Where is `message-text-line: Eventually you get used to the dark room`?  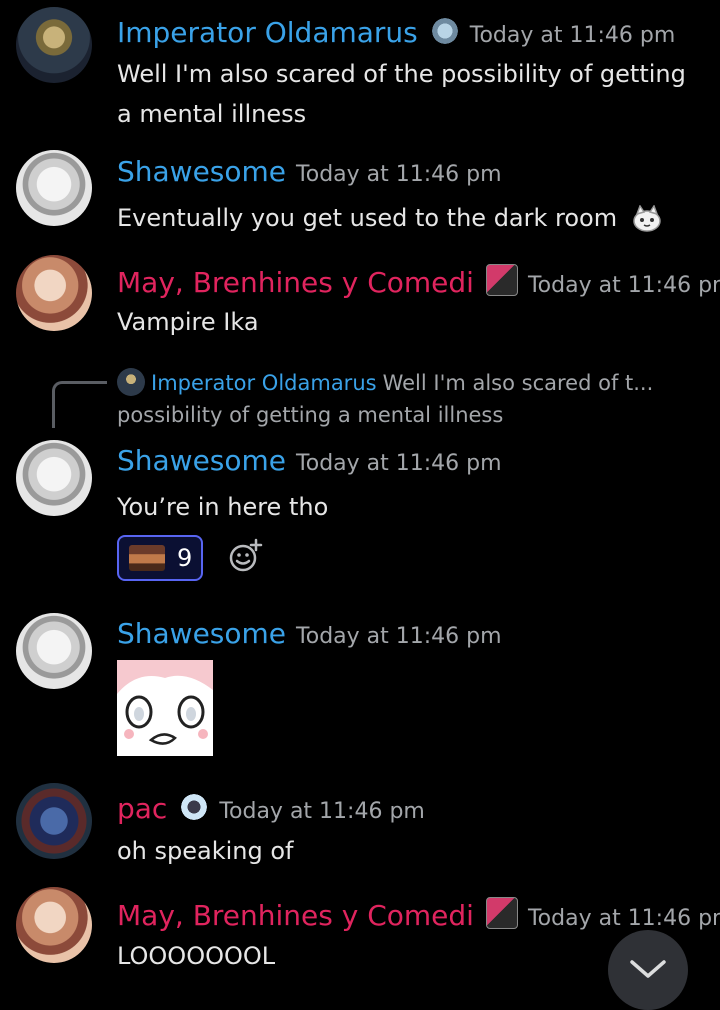 message-text-line: Eventually you get used to the dark room is located at coordinates (412, 218).